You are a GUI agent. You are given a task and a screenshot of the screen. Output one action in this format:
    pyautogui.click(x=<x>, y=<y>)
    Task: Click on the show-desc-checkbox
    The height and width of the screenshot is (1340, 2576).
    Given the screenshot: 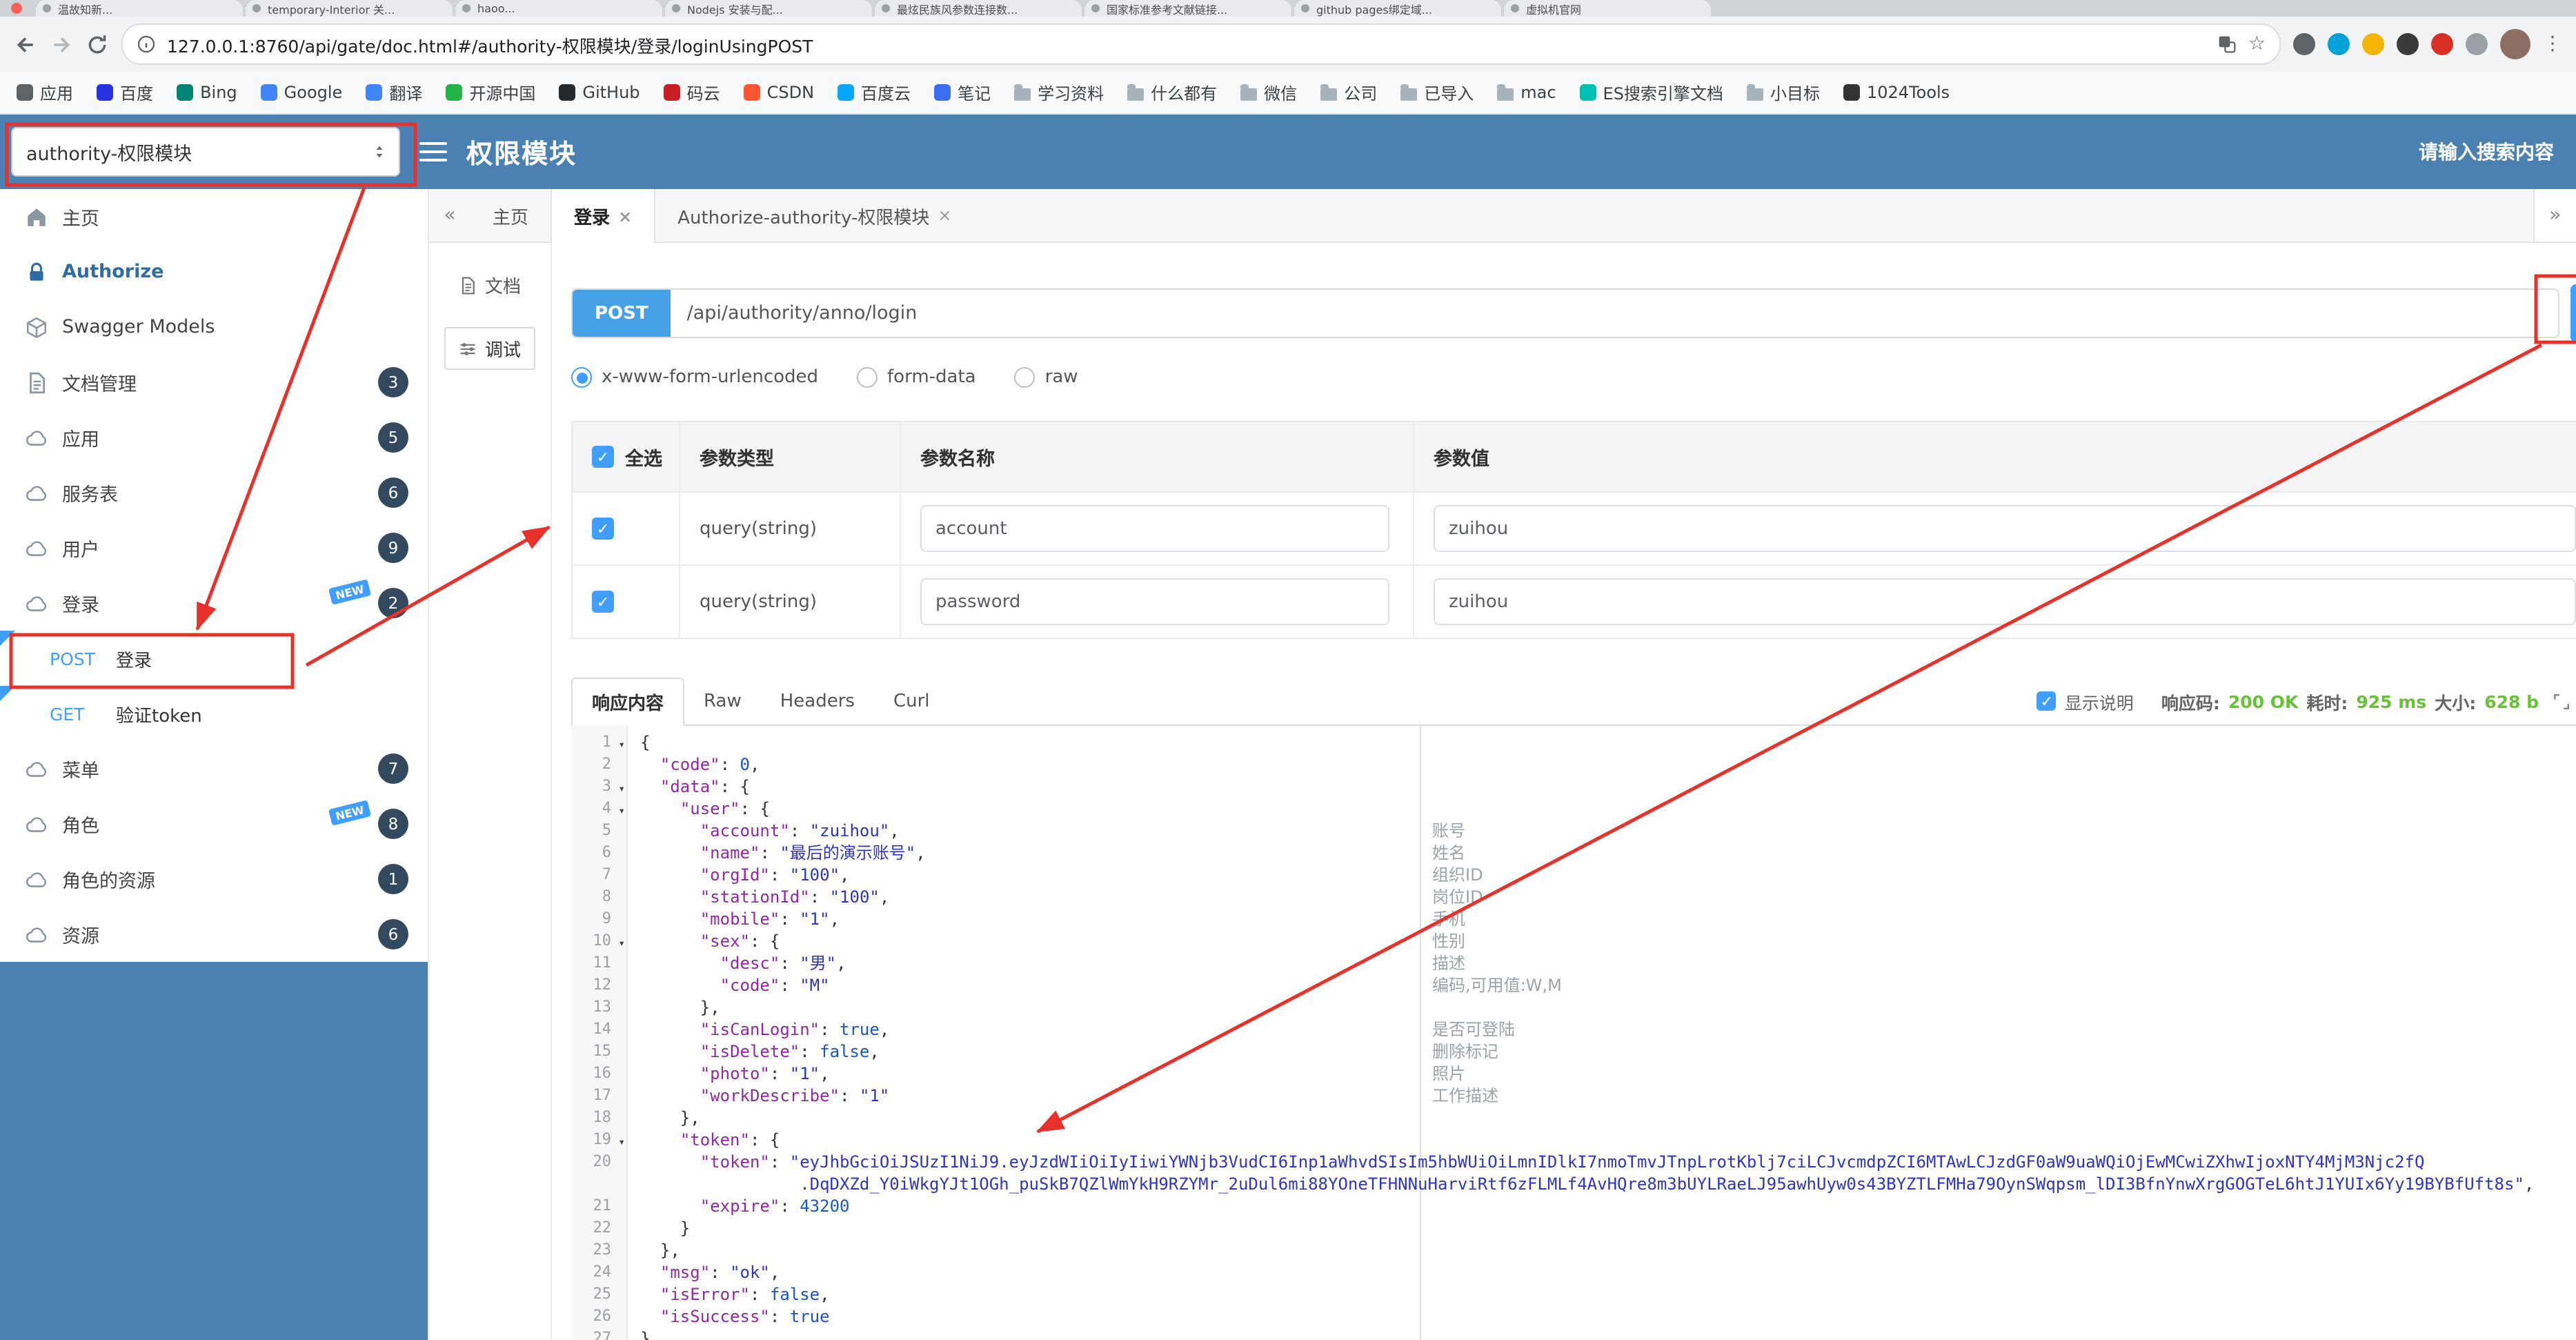 What is the action you would take?
    pyautogui.click(x=2047, y=701)
    